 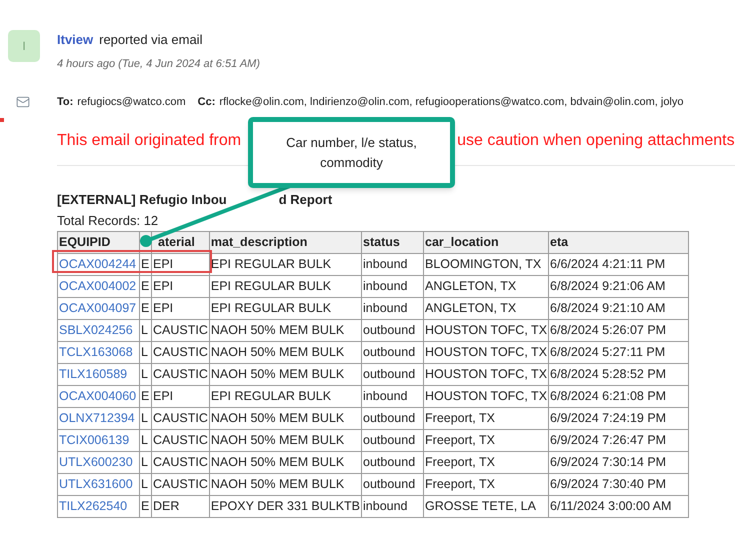 What do you see at coordinates (608, 440) in the screenshot?
I see `table-cell: 6/9/2024 7:26:47 PM` at bounding box center [608, 440].